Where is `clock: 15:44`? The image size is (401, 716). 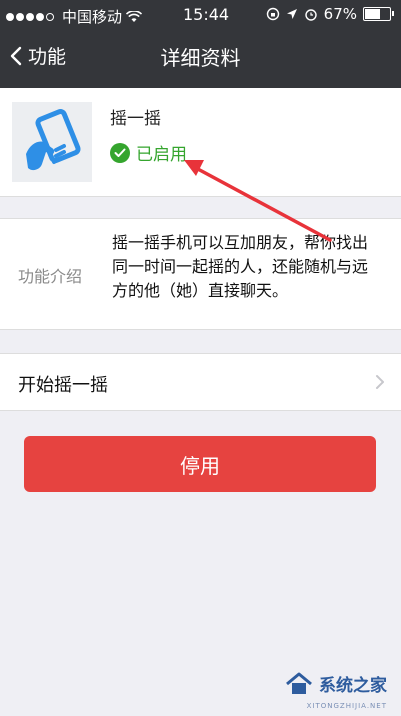 clock: 15:44 is located at coordinates (206, 14).